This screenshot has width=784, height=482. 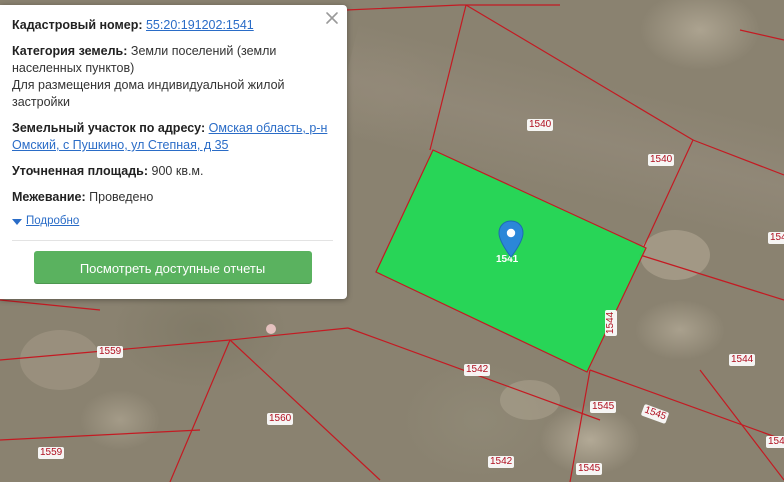 What do you see at coordinates (70, 51) in the screenshot?
I see `land-category-label: Категория земель:` at bounding box center [70, 51].